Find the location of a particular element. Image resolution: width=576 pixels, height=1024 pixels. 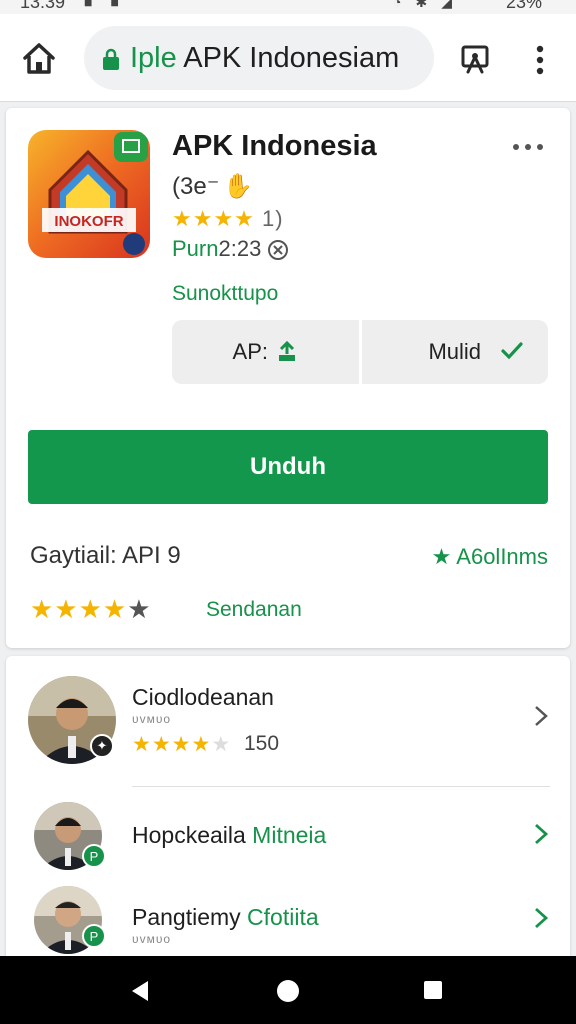

url-prefix: Iple is located at coordinates (153, 58).